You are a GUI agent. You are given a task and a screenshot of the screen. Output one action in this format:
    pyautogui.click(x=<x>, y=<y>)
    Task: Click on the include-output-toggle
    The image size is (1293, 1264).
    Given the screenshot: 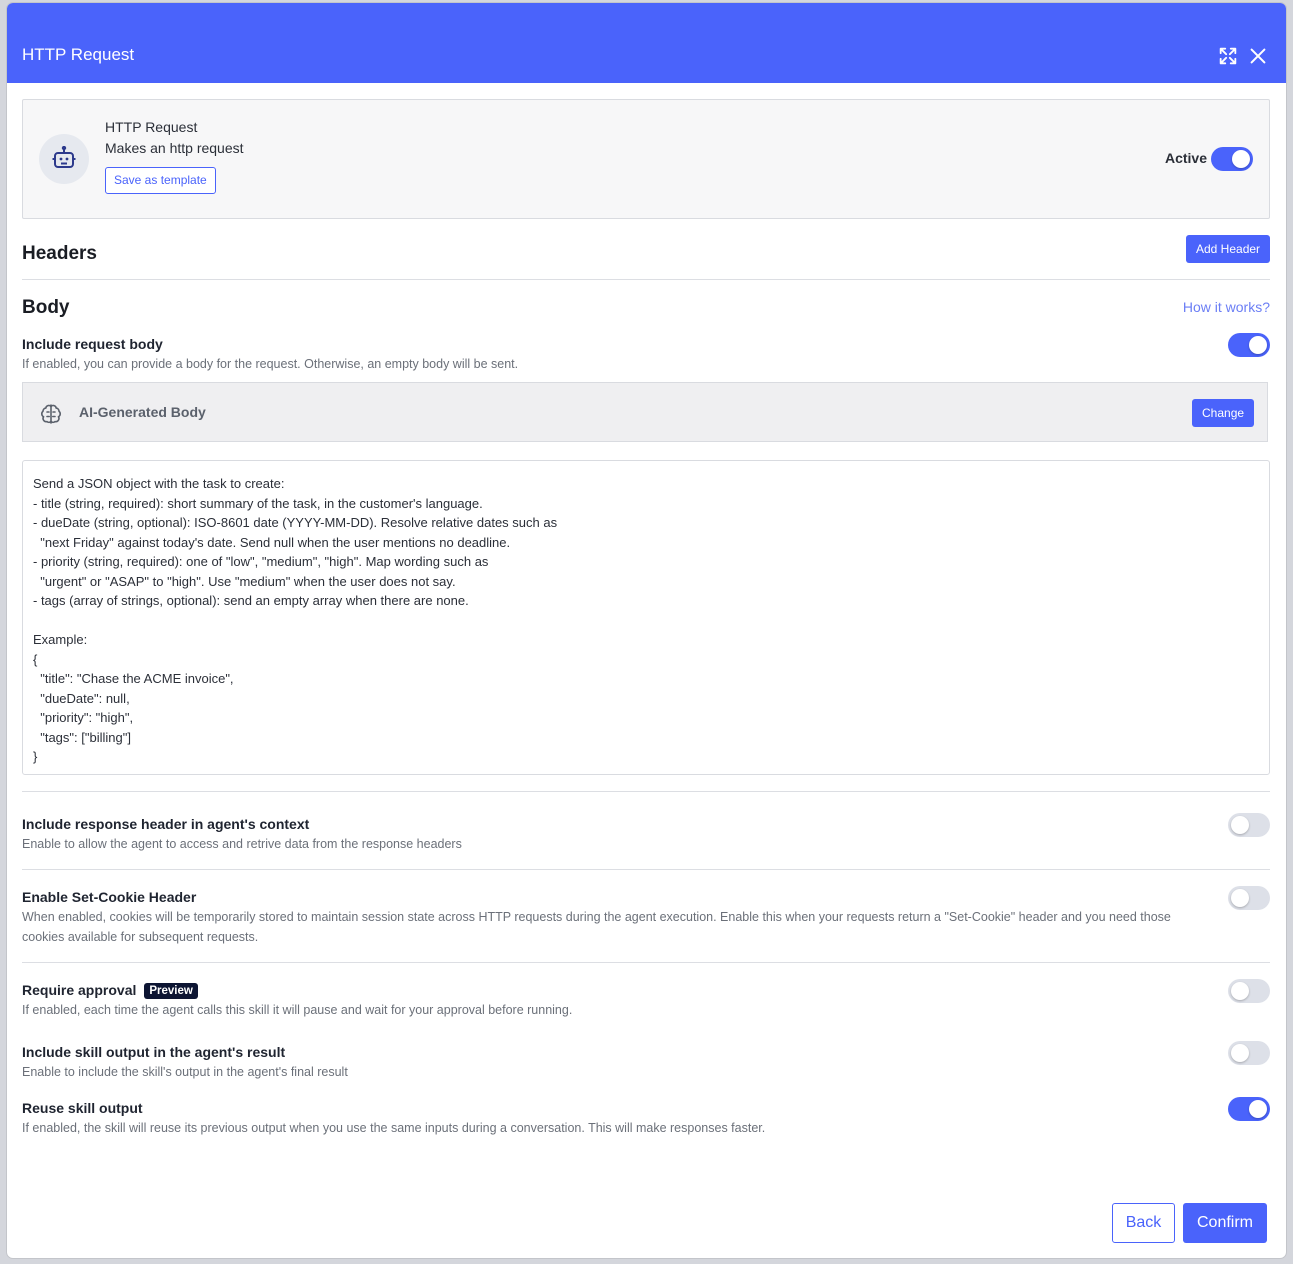 What is the action you would take?
    pyautogui.click(x=1249, y=1053)
    